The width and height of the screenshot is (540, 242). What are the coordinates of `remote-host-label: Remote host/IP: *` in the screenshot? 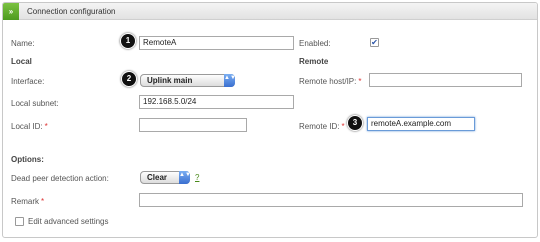 It's located at (330, 82).